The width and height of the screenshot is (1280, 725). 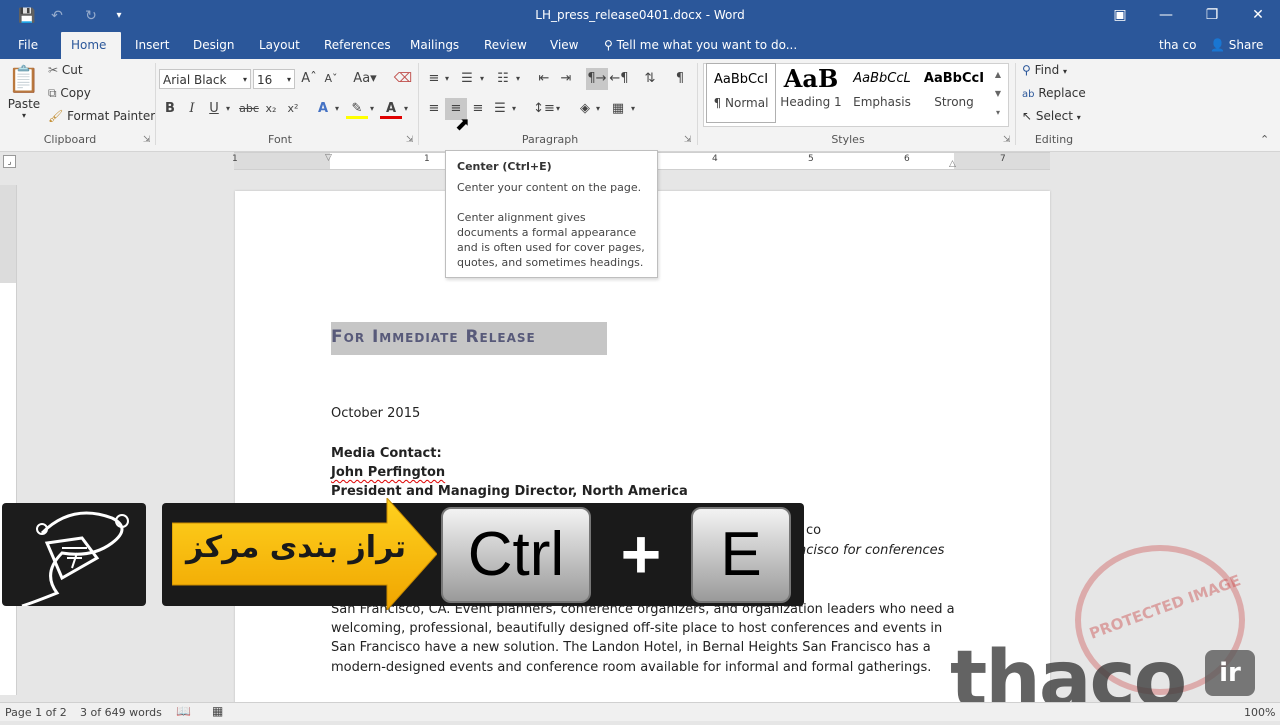 What do you see at coordinates (434, 109) in the screenshot?
I see `align-left-icon: ≡` at bounding box center [434, 109].